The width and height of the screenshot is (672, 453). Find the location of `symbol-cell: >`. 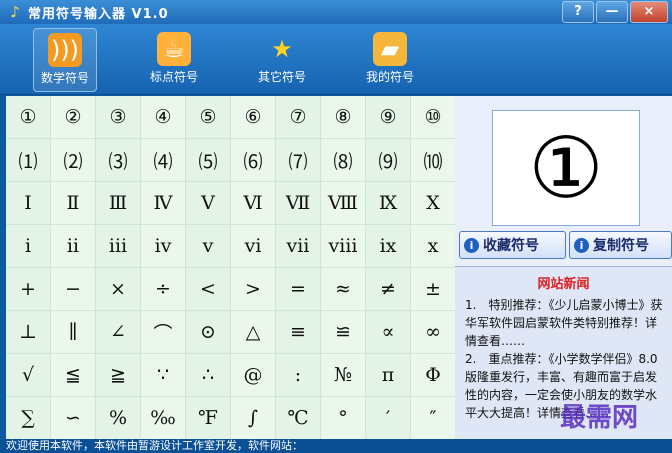

symbol-cell: > is located at coordinates (253, 289).